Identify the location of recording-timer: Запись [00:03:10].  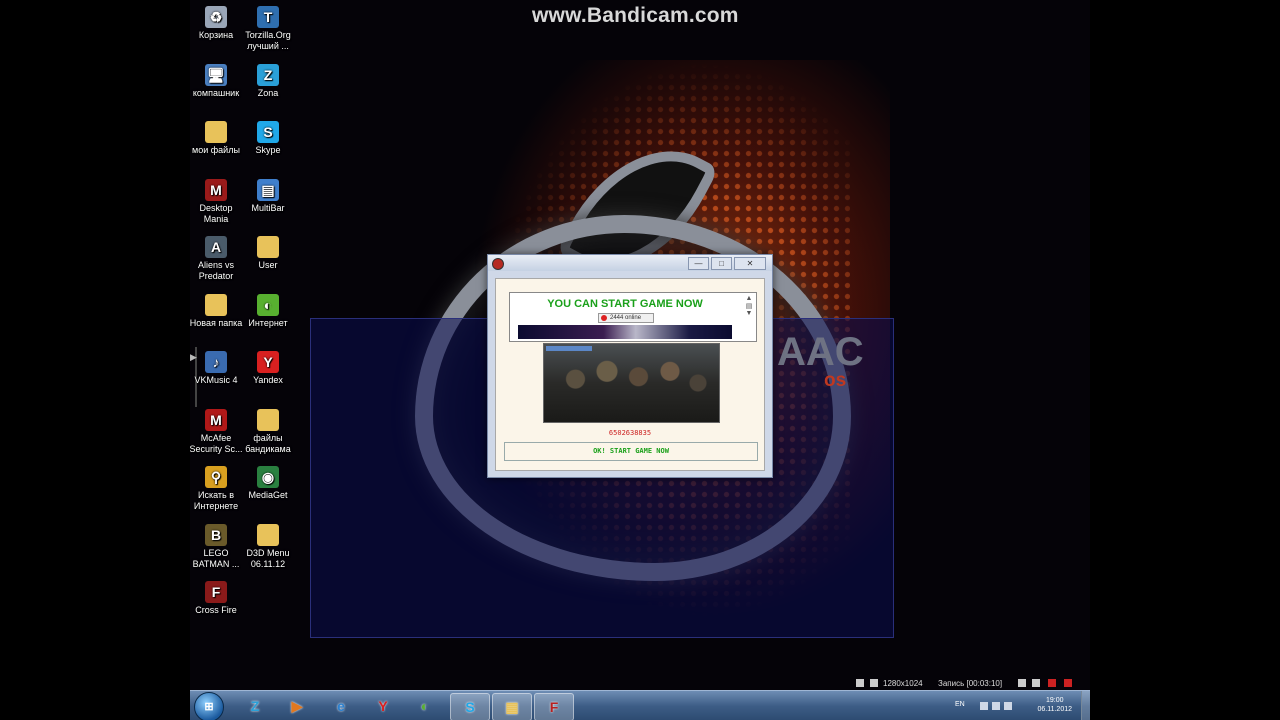
(970, 683).